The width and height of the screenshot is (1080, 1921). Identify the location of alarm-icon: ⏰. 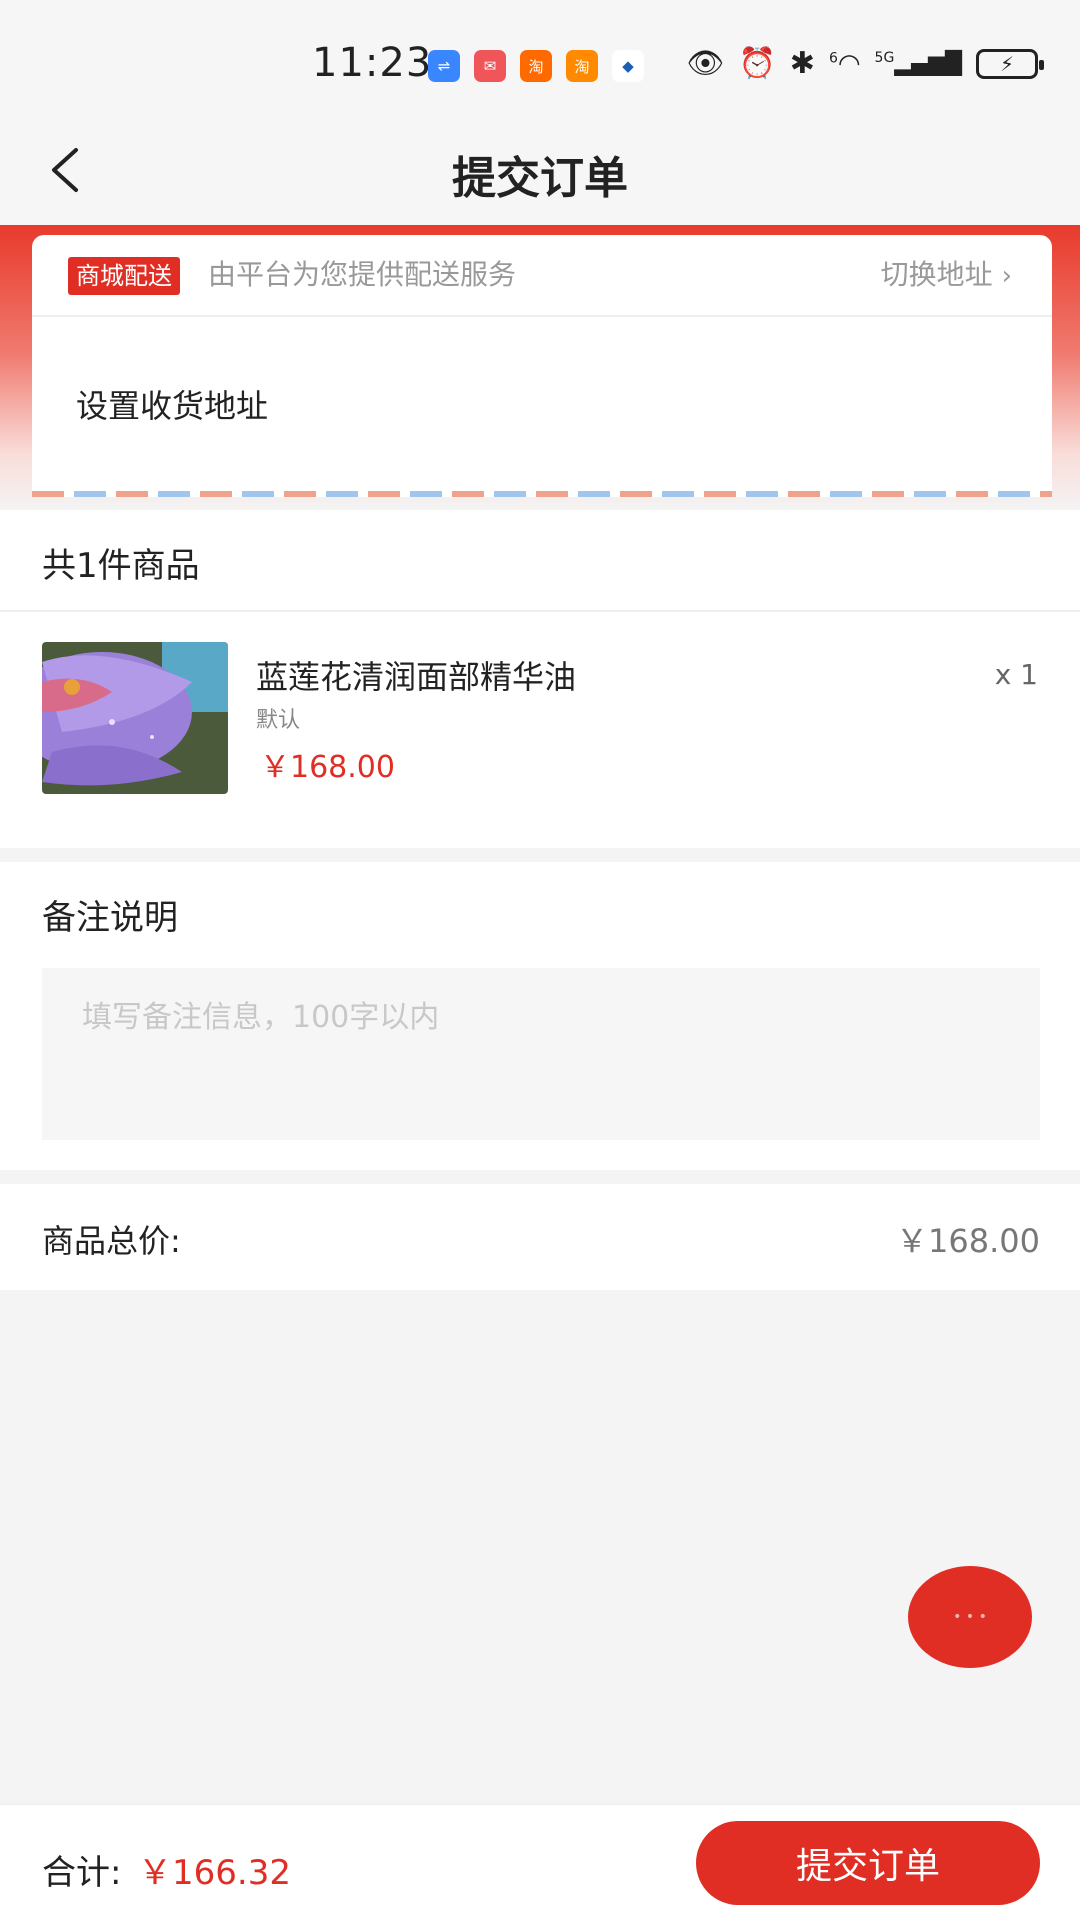
(757, 63).